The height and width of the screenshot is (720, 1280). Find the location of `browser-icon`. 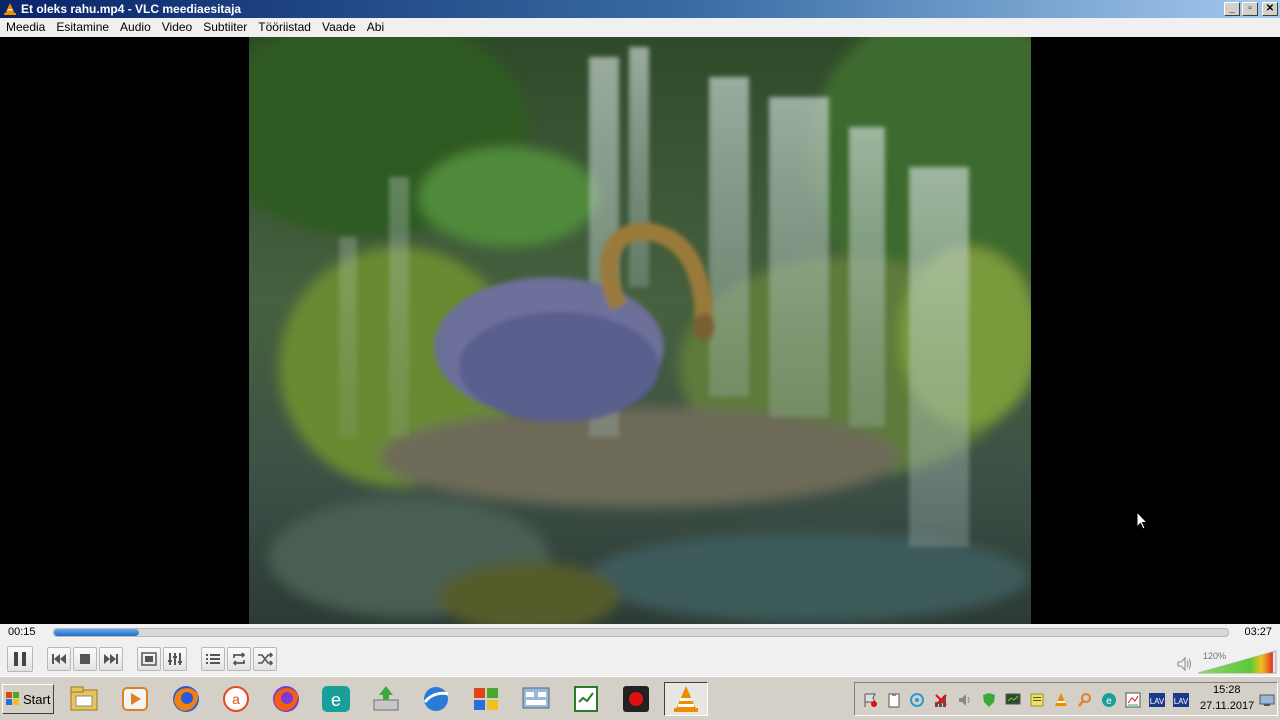

browser-icon is located at coordinates (436, 699).